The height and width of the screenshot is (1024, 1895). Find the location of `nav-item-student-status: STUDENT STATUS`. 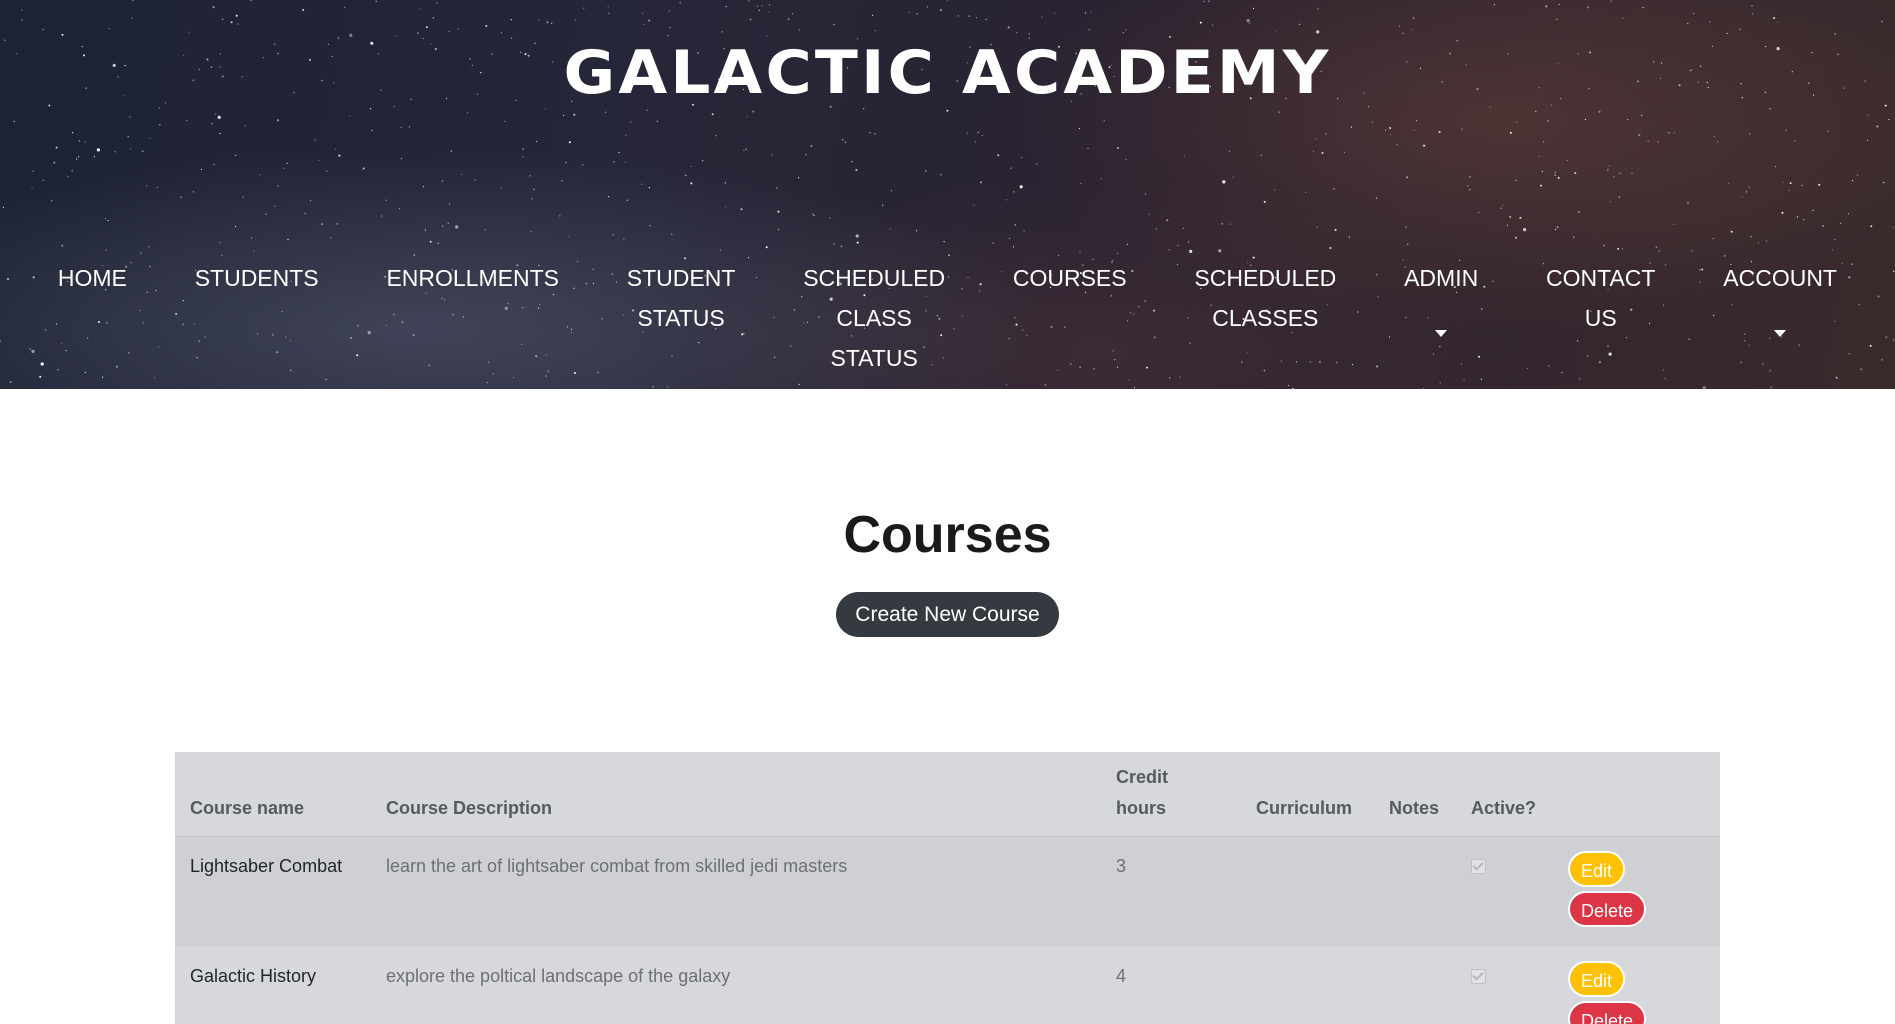

nav-item-student-status: STUDENT STATUS is located at coordinates (681, 298).